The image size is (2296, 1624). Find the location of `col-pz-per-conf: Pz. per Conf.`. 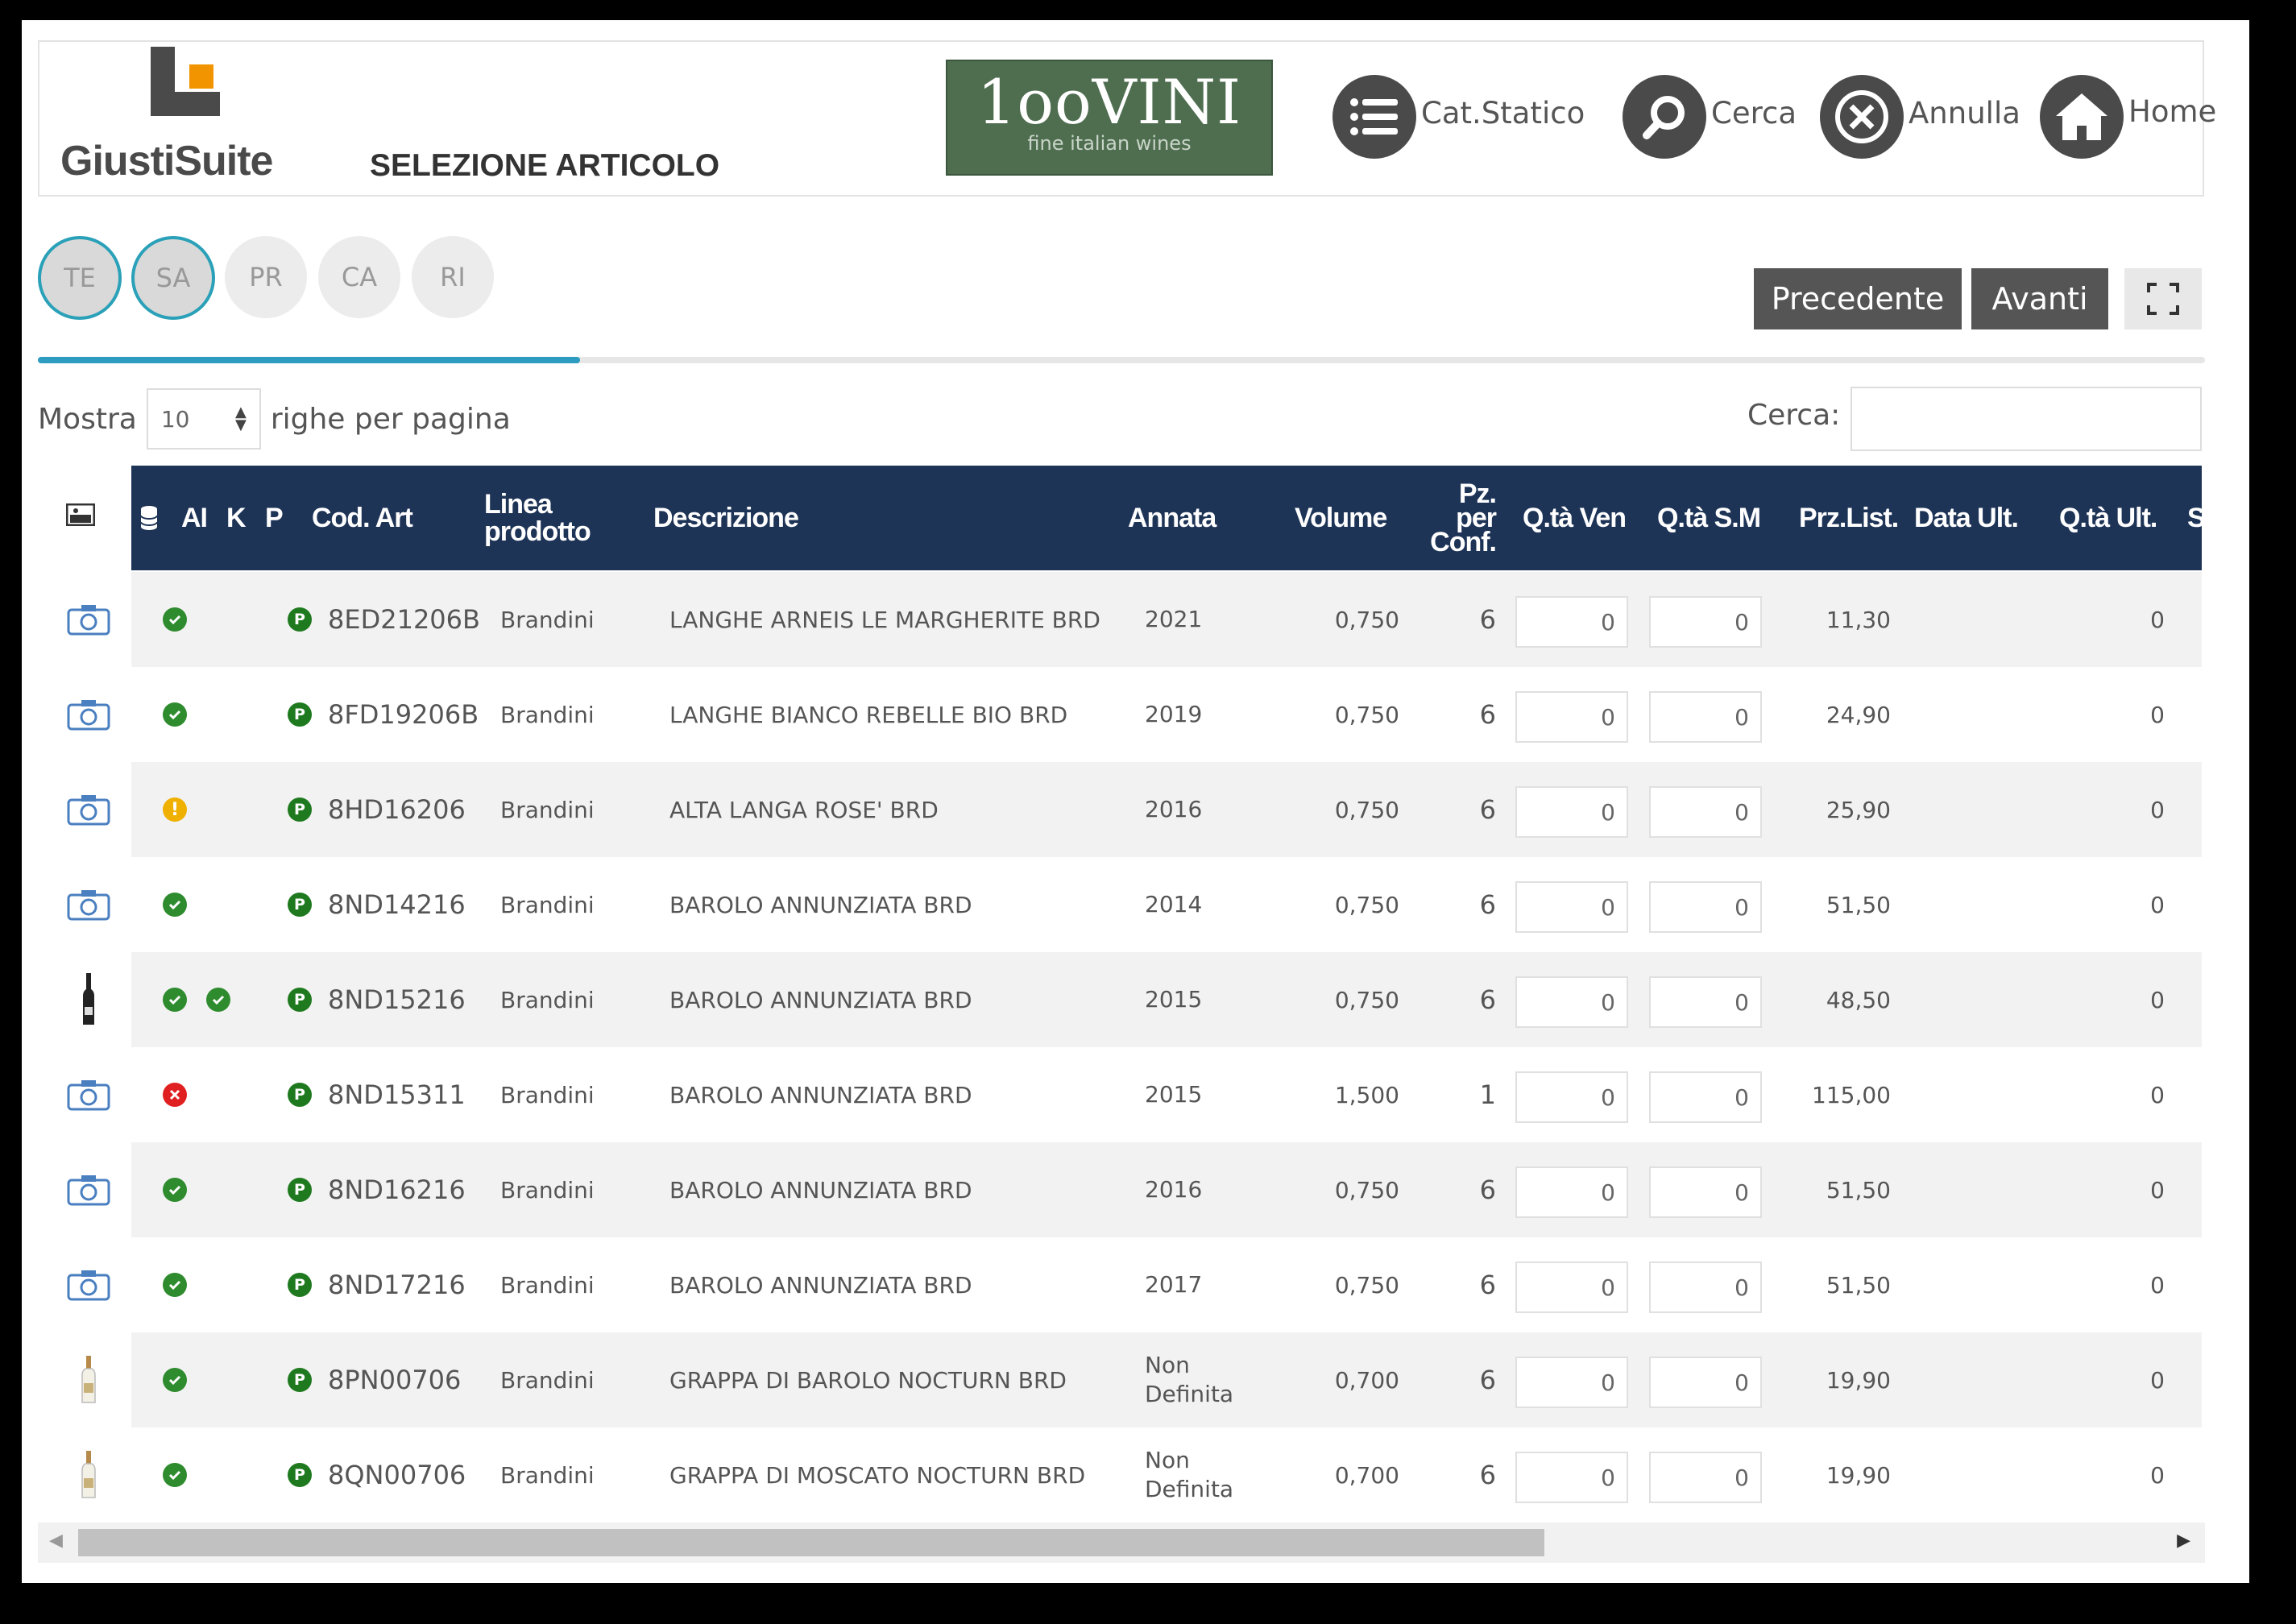

col-pz-per-conf: Pz. per Conf. is located at coordinates (1463, 518).